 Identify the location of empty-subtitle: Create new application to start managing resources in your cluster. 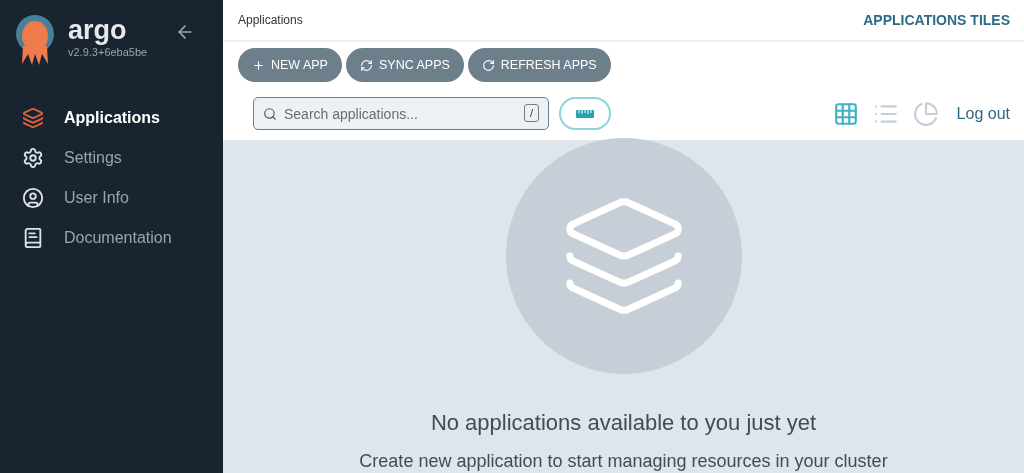
(623, 461).